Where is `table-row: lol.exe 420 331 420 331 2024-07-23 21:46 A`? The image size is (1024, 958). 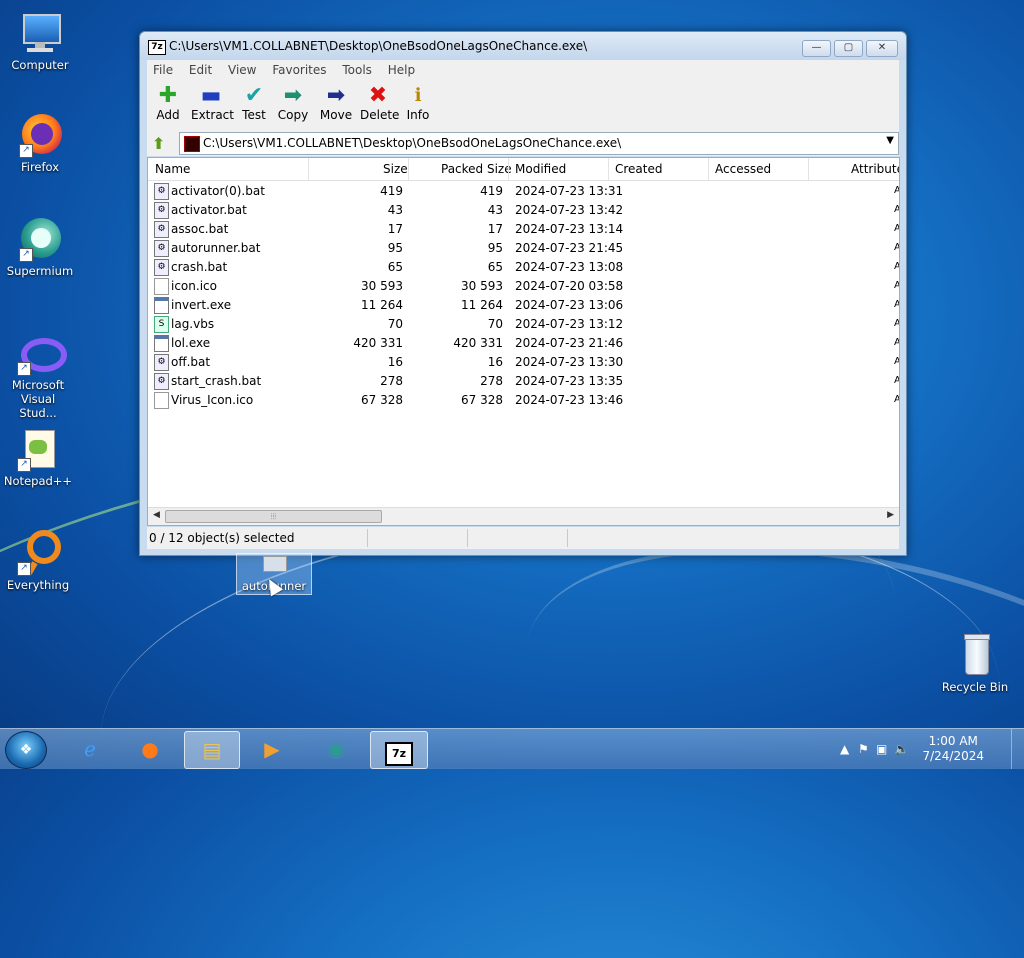
table-row: lol.exe 420 331 420 331 2024-07-23 21:46 A is located at coordinates (523, 343).